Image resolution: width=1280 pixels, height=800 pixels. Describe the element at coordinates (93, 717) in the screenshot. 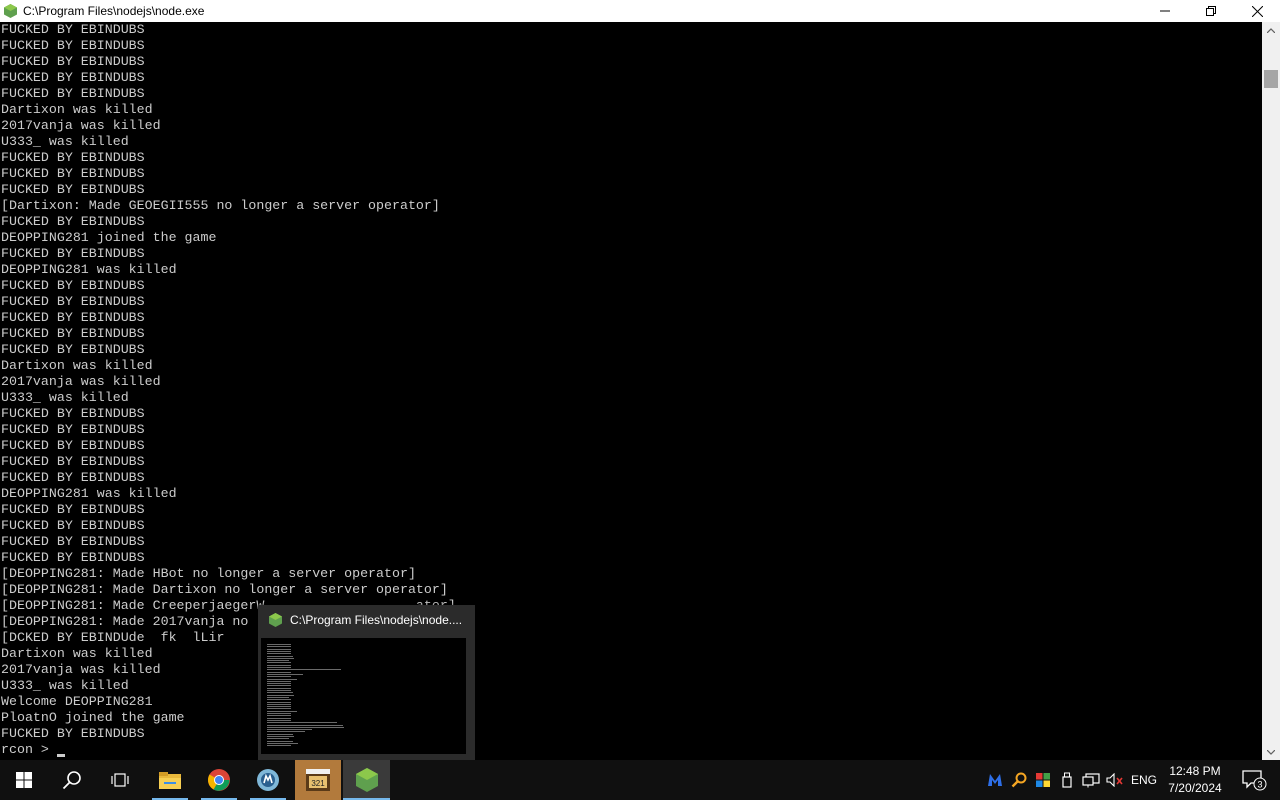

I see `console-line: PloatnO joined the game` at that location.